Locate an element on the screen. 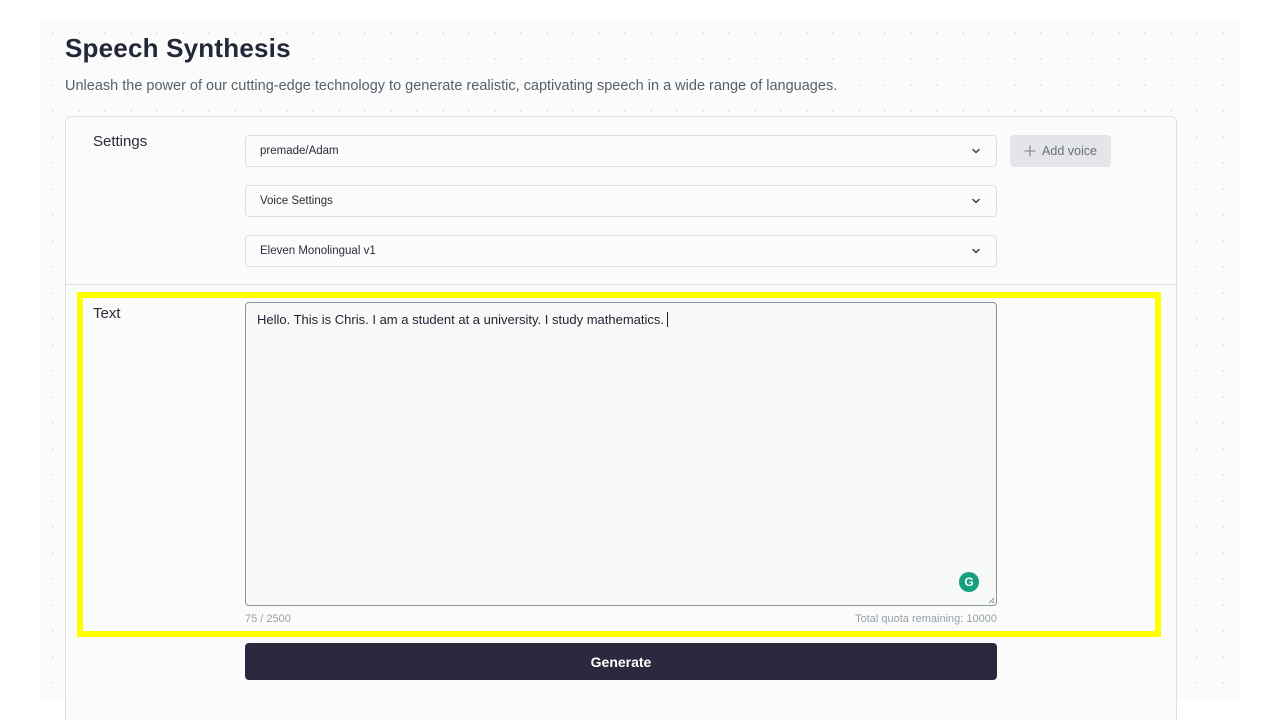 The height and width of the screenshot is (720, 1280). voice-select: premade/Adam is located at coordinates (621, 151).